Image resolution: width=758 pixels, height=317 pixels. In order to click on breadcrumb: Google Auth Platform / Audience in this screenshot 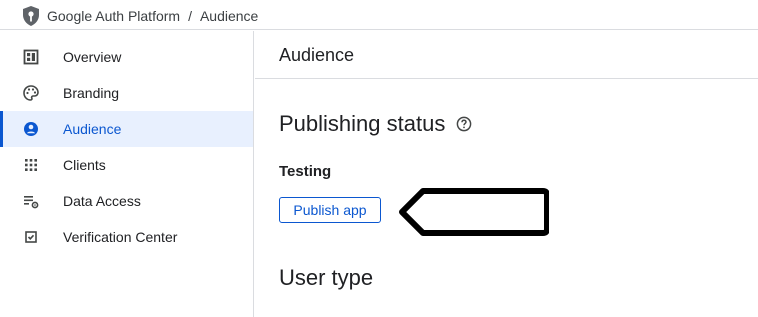, I will do `click(152, 16)`.